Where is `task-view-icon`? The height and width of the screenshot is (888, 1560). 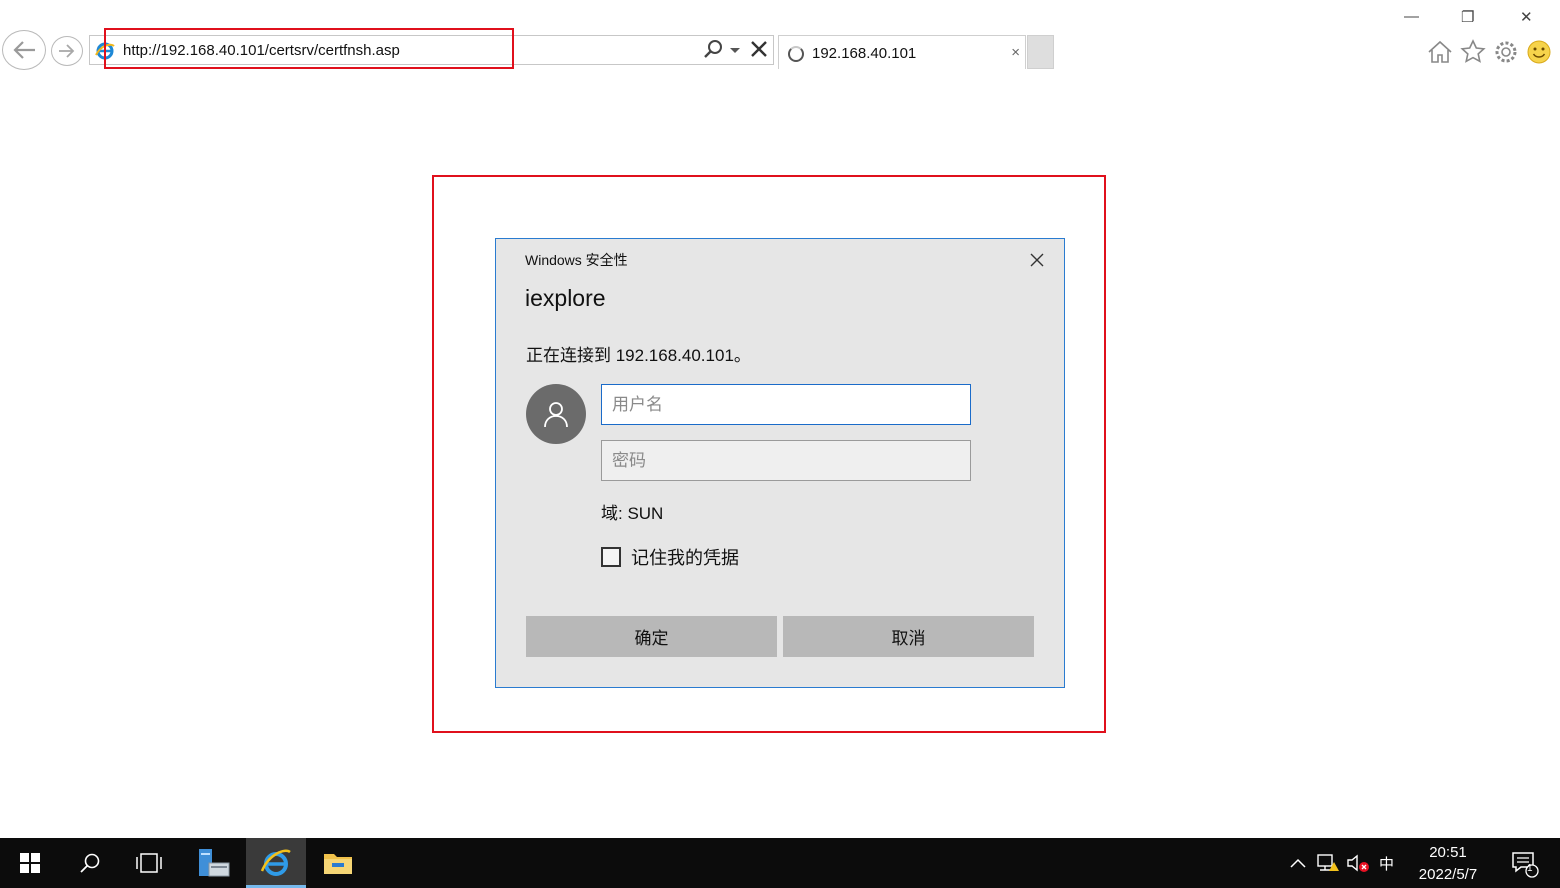 task-view-icon is located at coordinates (149, 863).